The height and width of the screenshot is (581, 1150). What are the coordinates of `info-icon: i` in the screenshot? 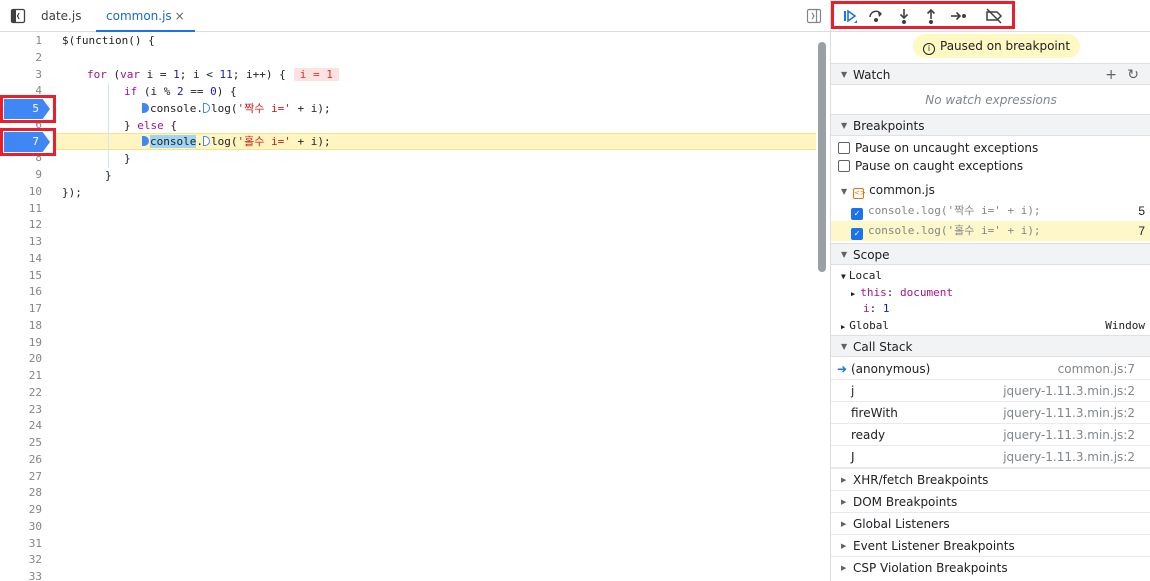 It's located at (929, 49).